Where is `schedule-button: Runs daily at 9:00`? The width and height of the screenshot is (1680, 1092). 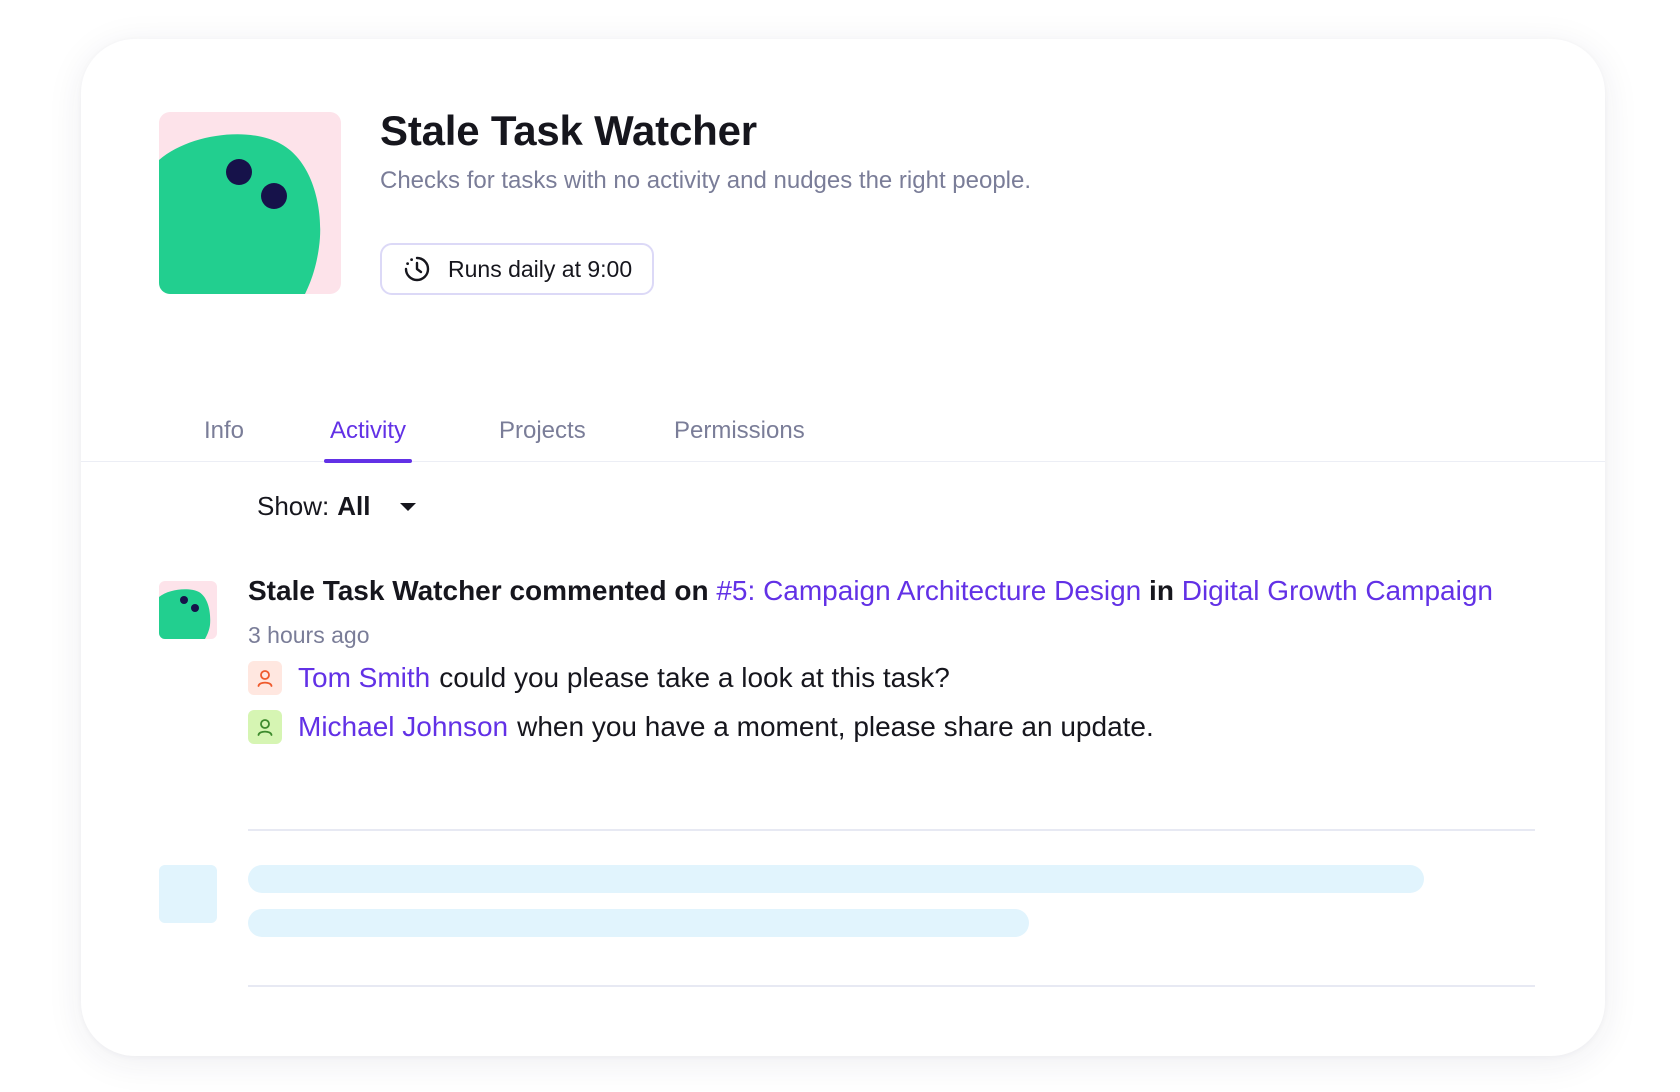
schedule-button: Runs daily at 9:00 is located at coordinates (517, 269).